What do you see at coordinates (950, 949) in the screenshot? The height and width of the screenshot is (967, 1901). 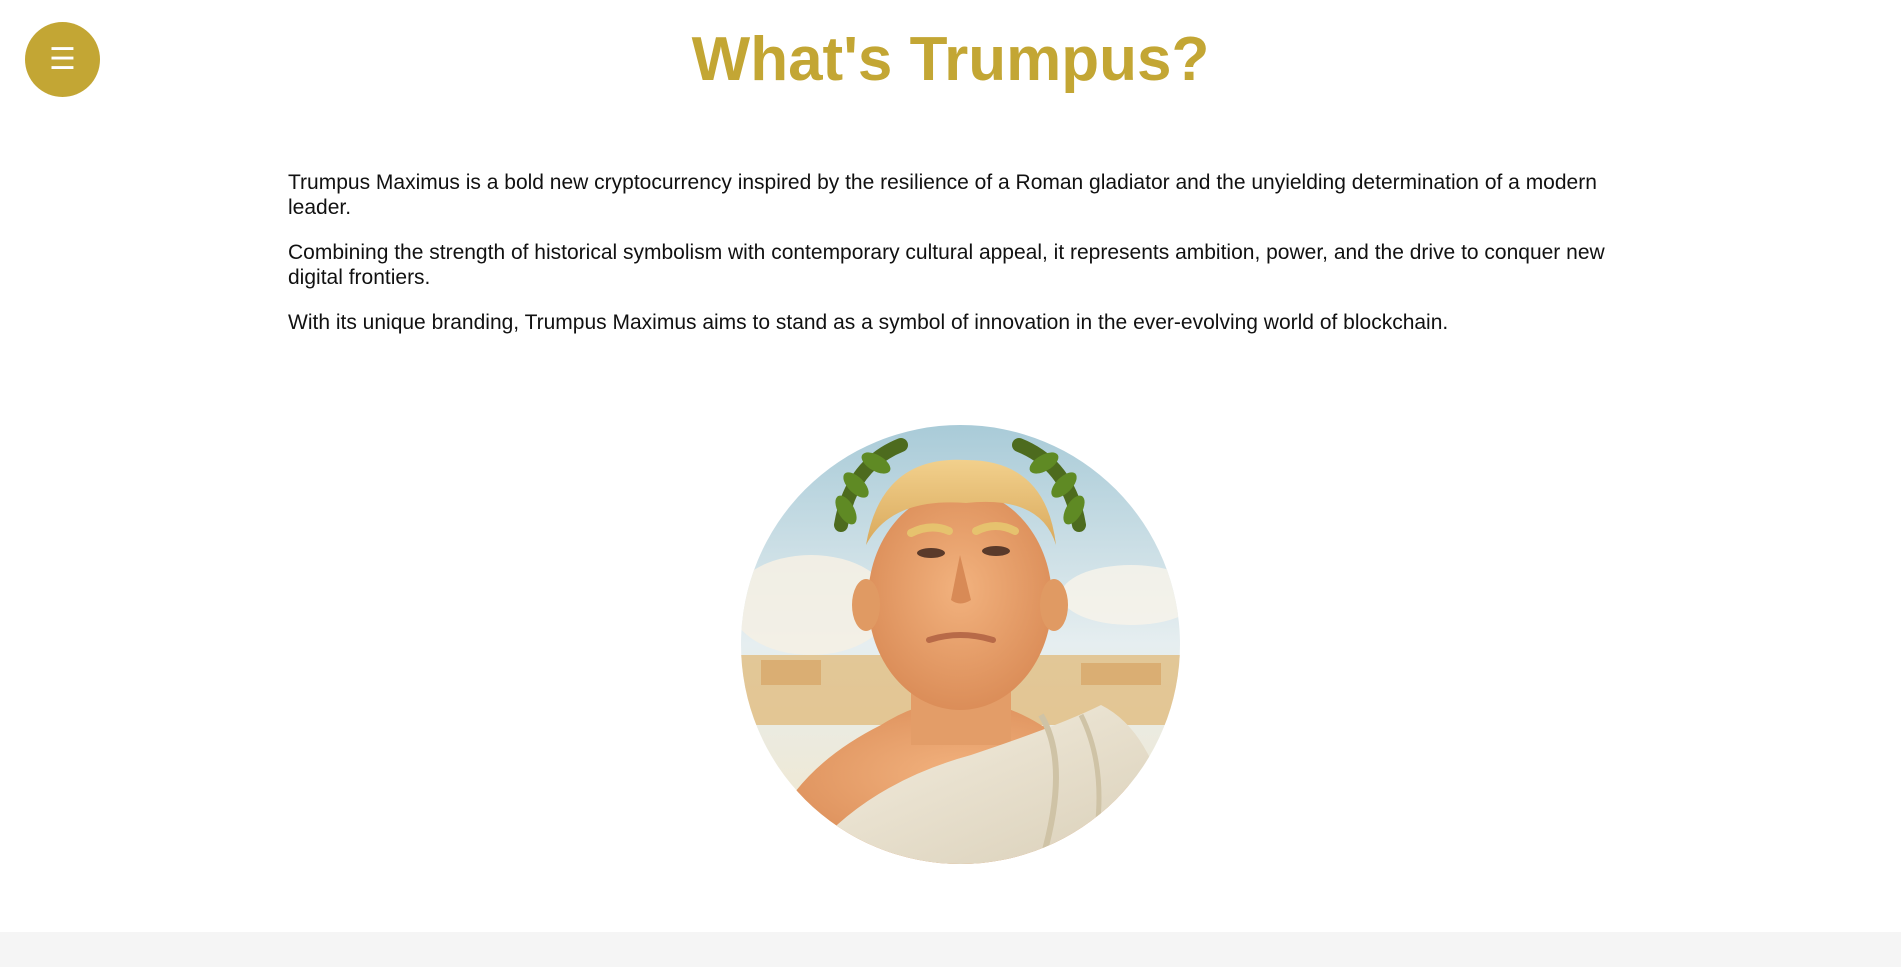 I see `footer-band` at bounding box center [950, 949].